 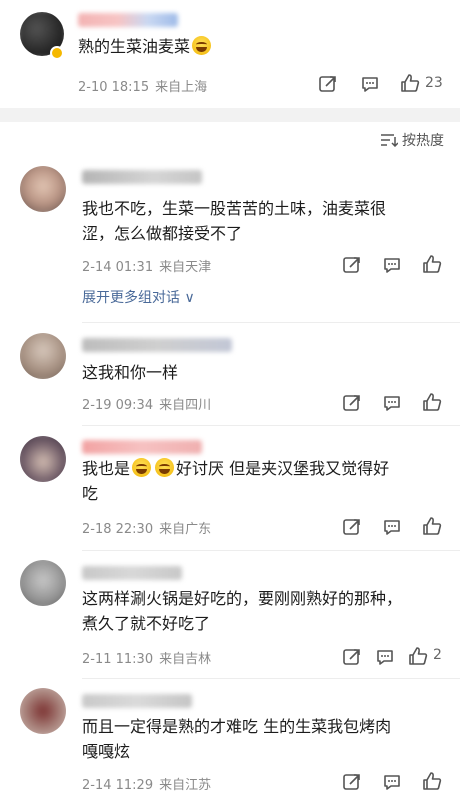 What do you see at coordinates (162, 233) in the screenshot?
I see `comment-text-line: 涩，怎么做都接受不了` at bounding box center [162, 233].